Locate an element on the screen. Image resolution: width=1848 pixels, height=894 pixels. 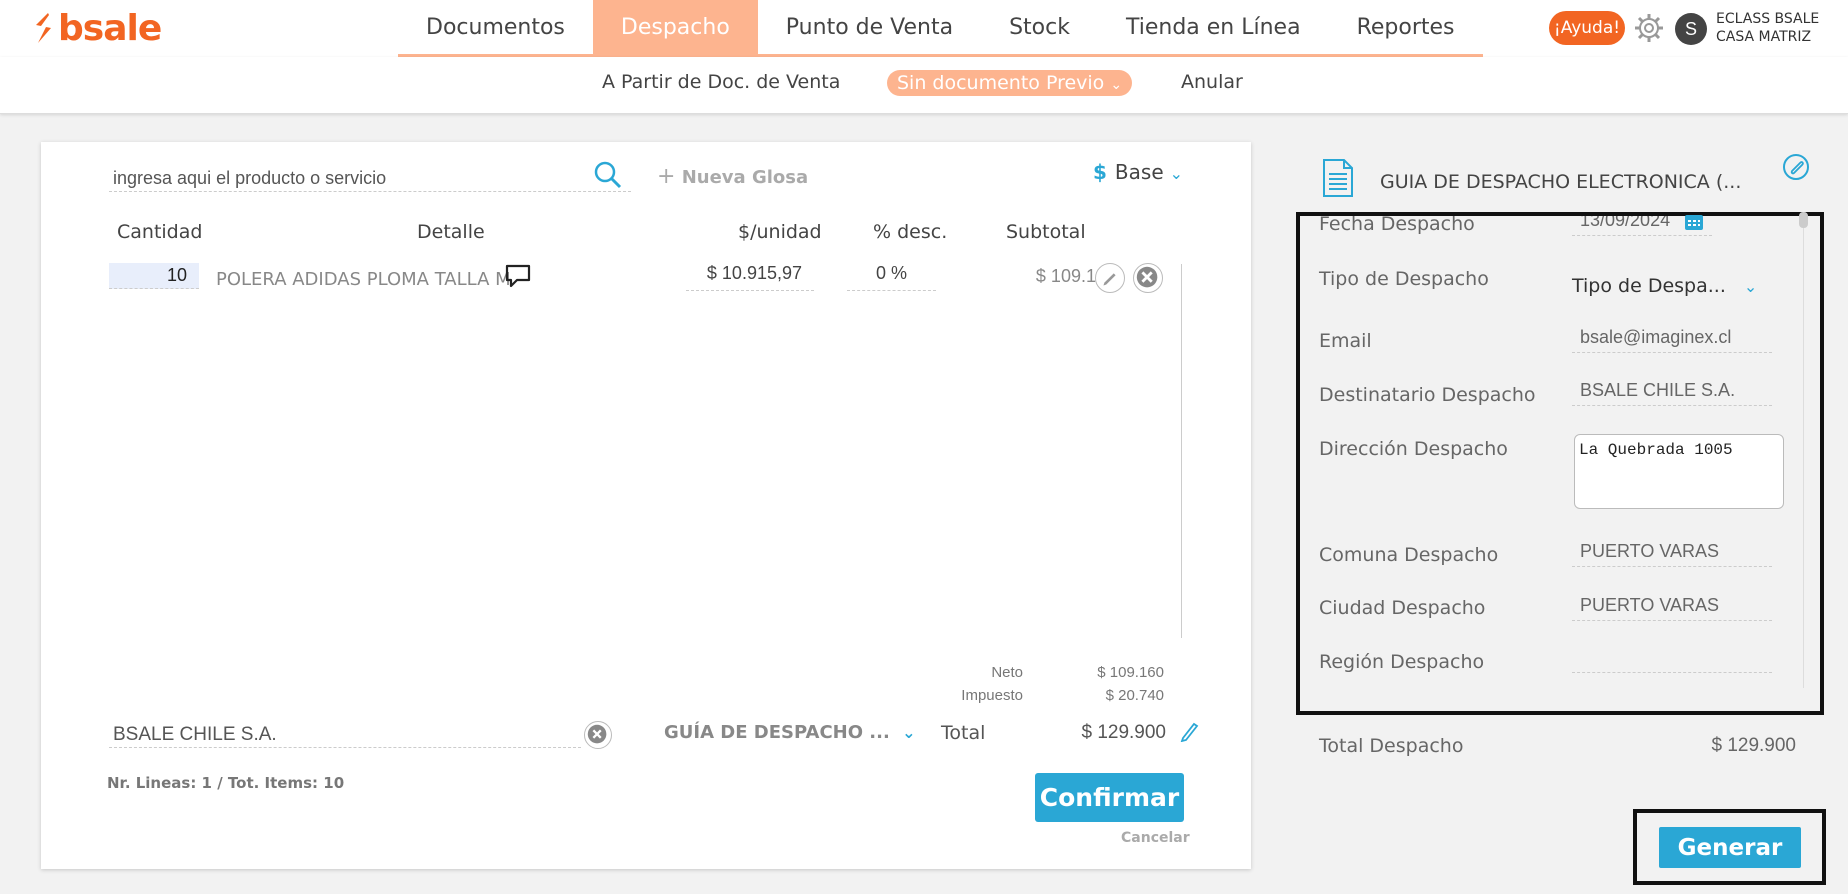
fields-scrollbar-thumb is located at coordinates (1803, 220).